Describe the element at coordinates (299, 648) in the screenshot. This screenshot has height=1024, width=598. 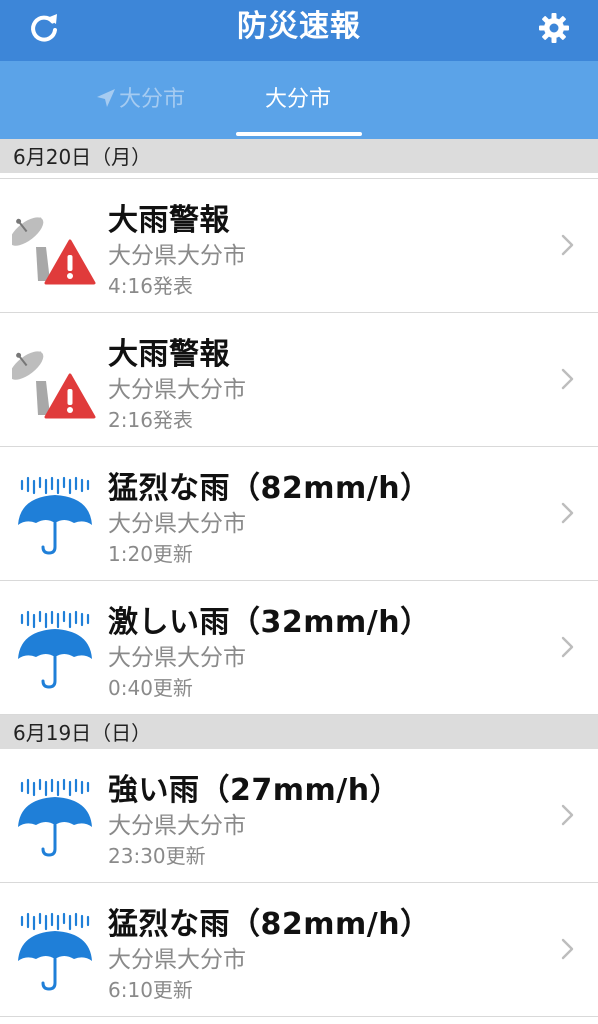
I see `alert-list-item: 激しい雨（32mm/h） 大分県大分市 0:40更新` at that location.